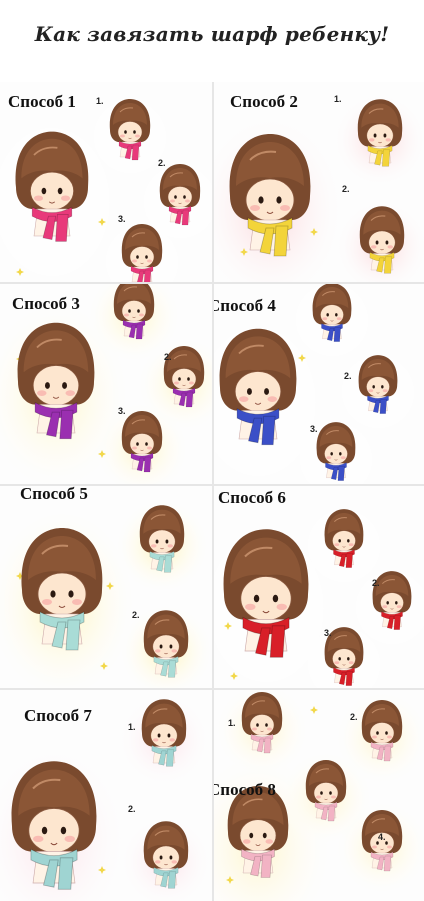 Image resolution: width=424 pixels, height=901 pixels. I want to click on method-panel-4: 2. 3. Способ 4, so click(319, 384).